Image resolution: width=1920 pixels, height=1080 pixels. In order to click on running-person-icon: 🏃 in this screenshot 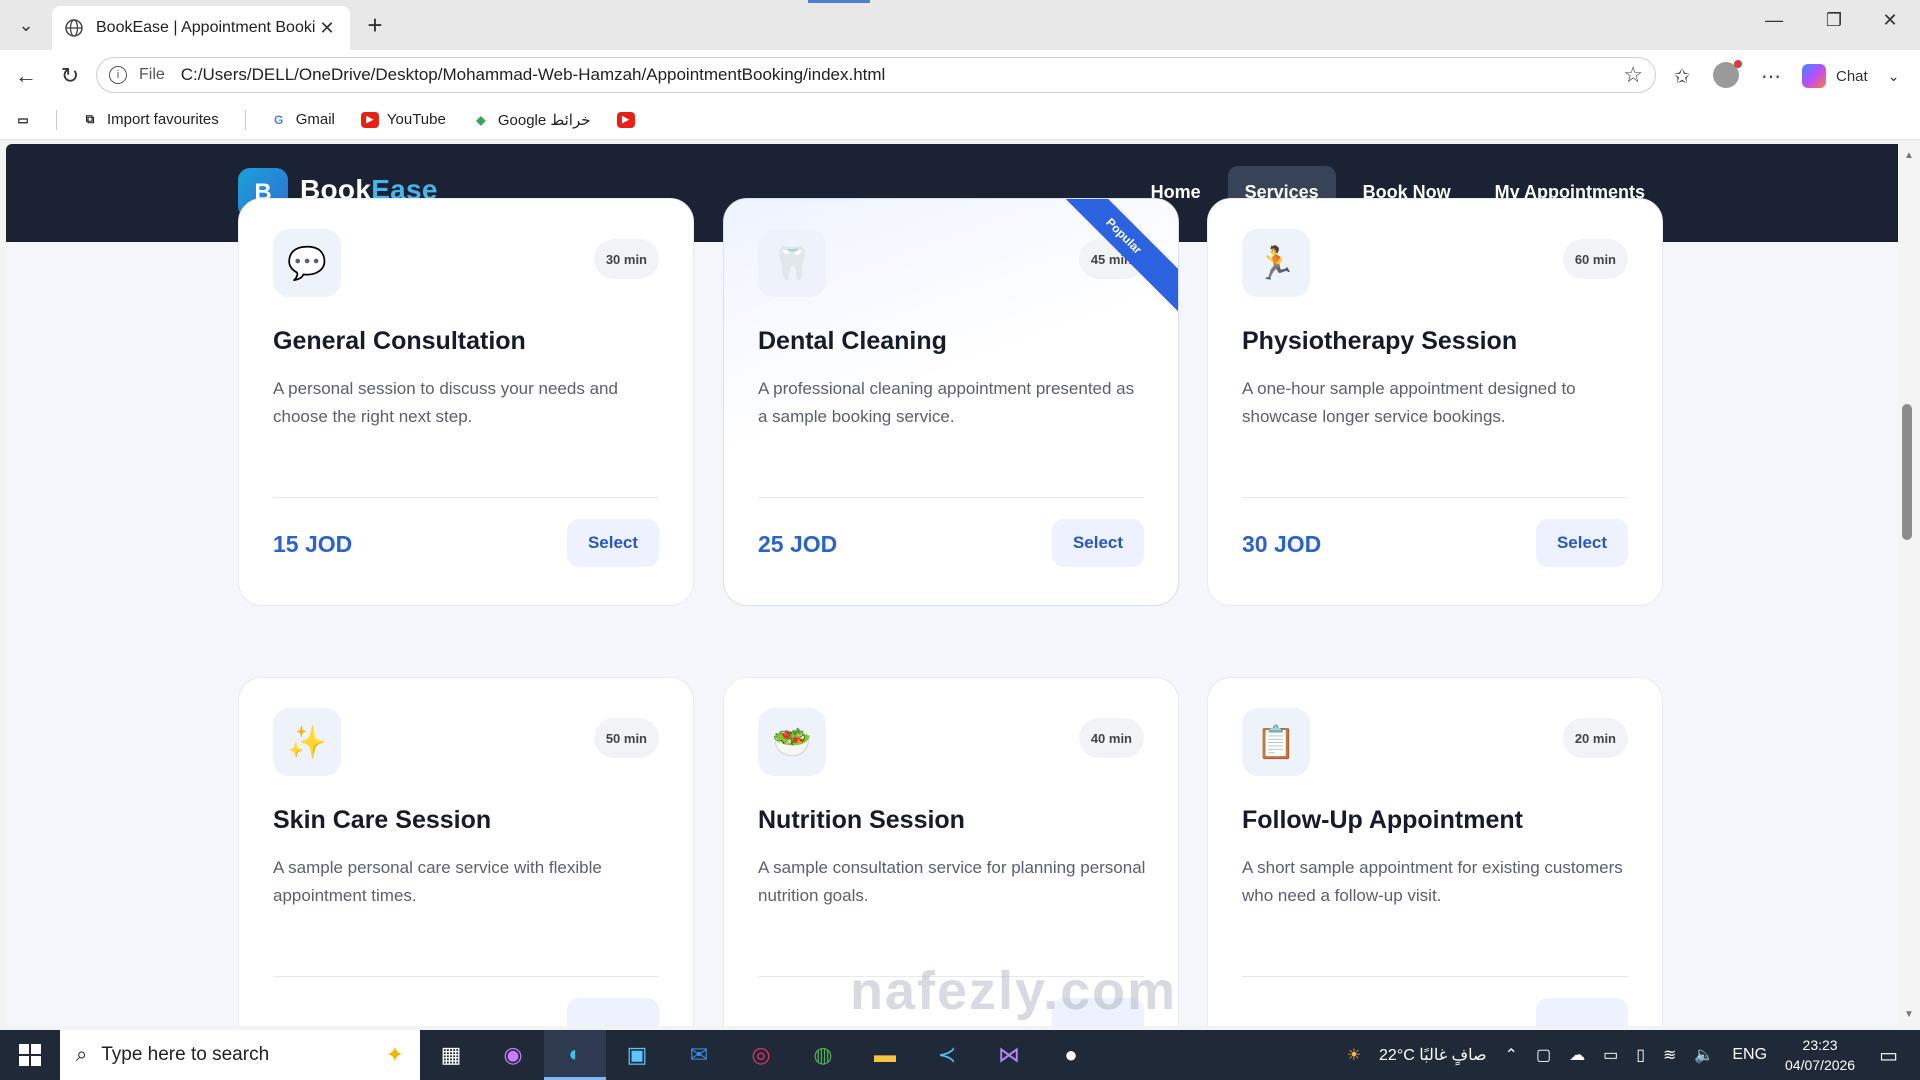, I will do `click(1276, 263)`.